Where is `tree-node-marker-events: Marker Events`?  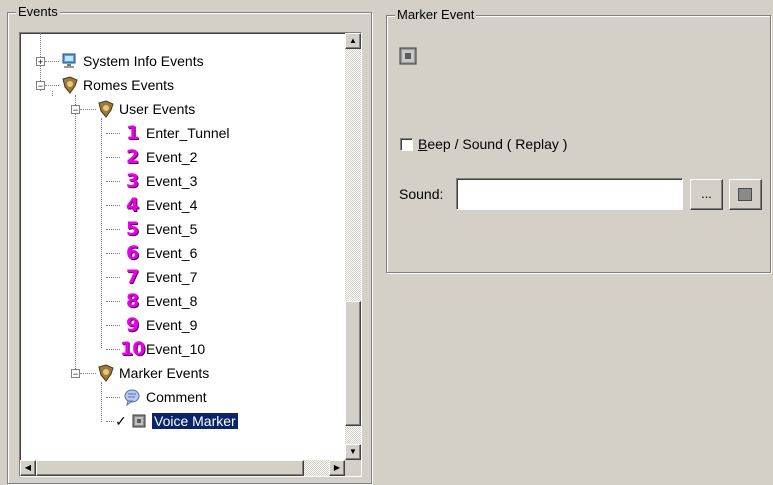
tree-node-marker-events: Marker Events is located at coordinates (164, 373).